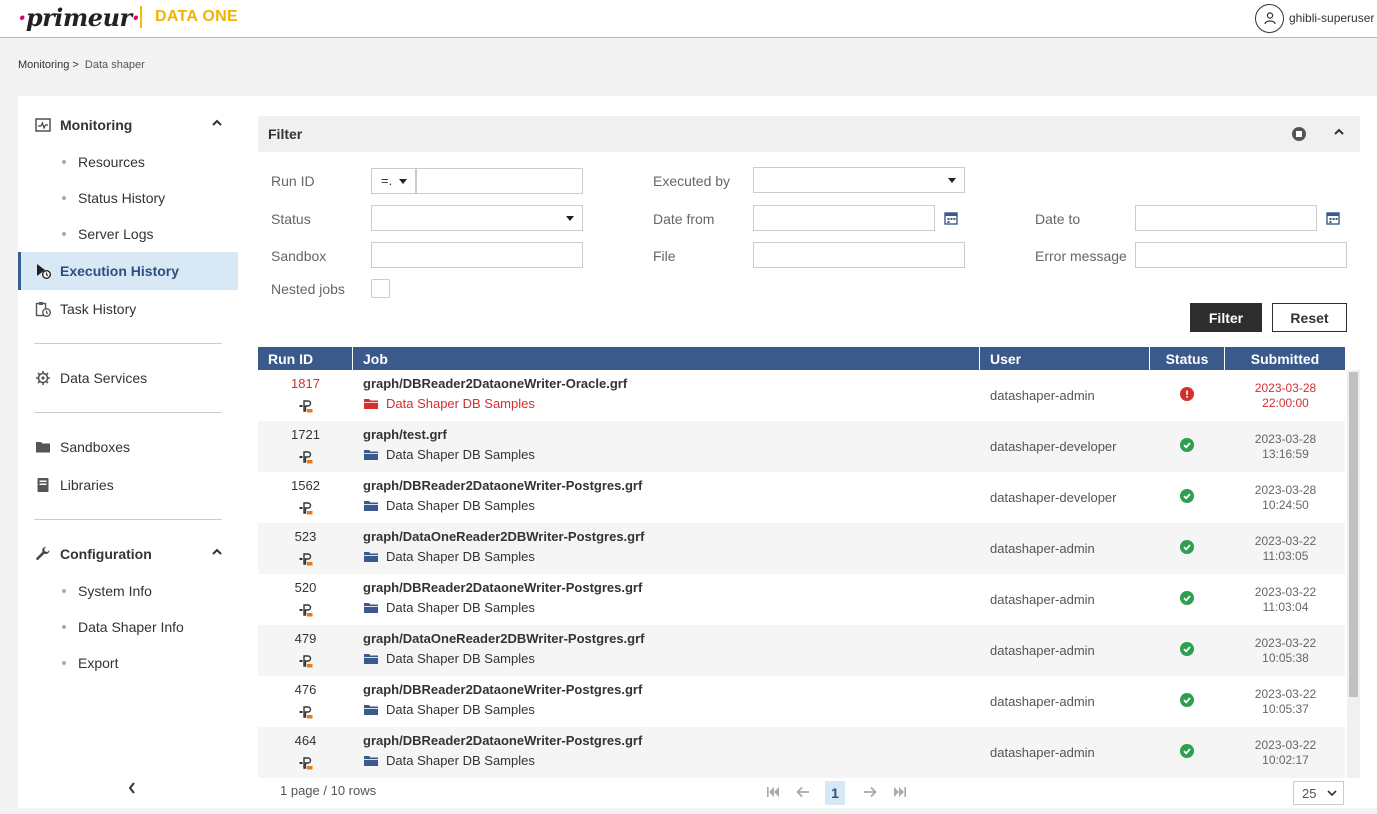 The height and width of the screenshot is (814, 1377). What do you see at coordinates (128, 378) in the screenshot?
I see `sidebar-item-data-services: Data Services` at bounding box center [128, 378].